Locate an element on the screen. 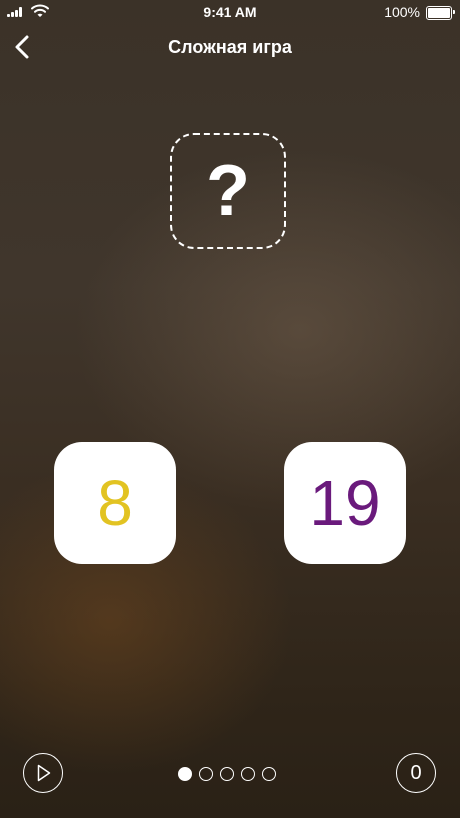 This screenshot has width=460, height=818. status-bar: 9:41 AM 100% is located at coordinates (230, 12).